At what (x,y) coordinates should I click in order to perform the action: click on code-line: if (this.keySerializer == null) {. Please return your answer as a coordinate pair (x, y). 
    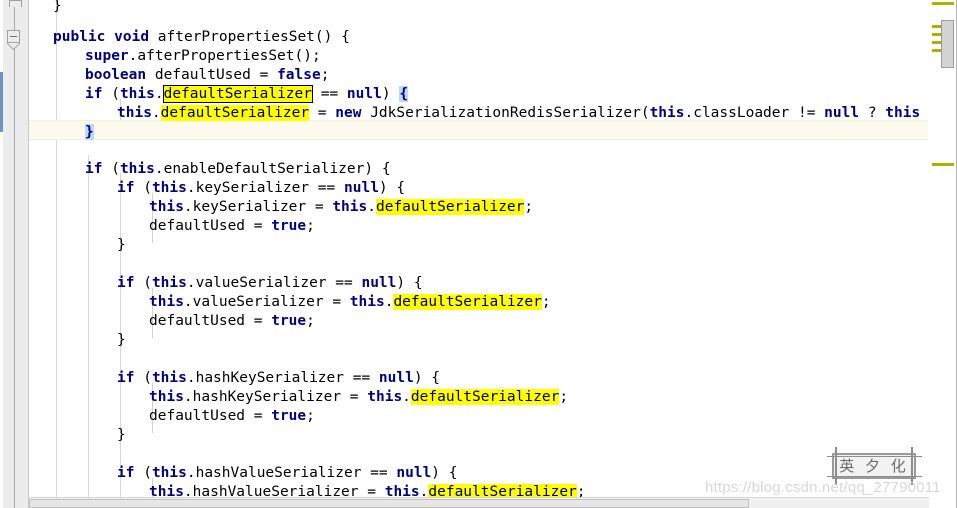
    Looking at the image, I should click on (217, 188).